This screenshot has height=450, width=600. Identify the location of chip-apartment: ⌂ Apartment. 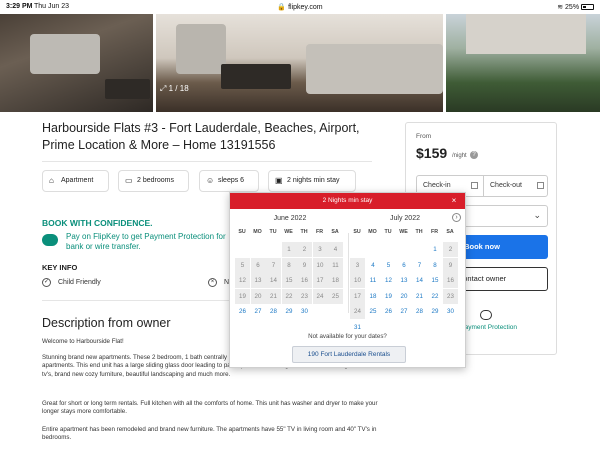
(75, 181).